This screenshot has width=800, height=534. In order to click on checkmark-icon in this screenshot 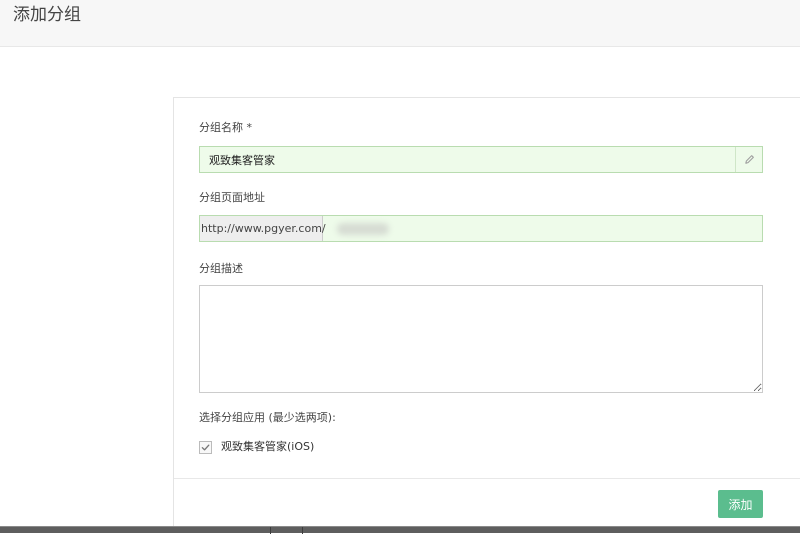, I will do `click(205, 447)`.